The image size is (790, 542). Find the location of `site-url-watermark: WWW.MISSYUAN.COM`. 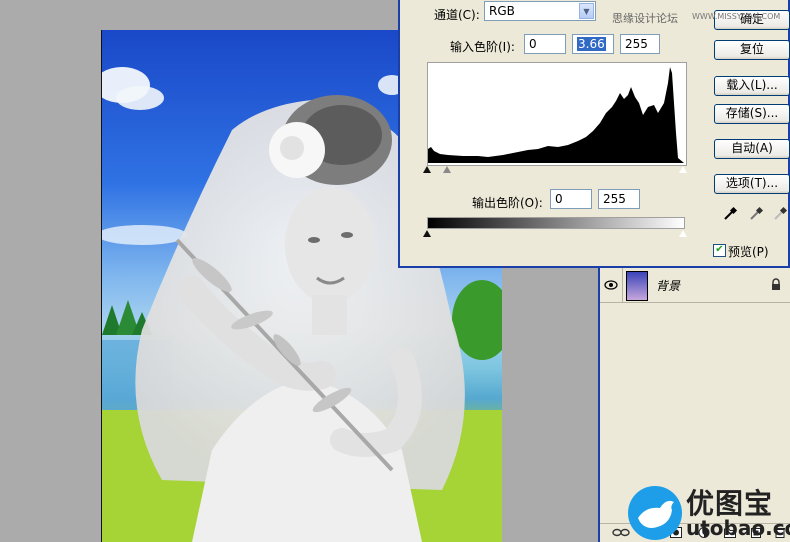

site-url-watermark: WWW.MISSYUAN.COM is located at coordinates (736, 16).